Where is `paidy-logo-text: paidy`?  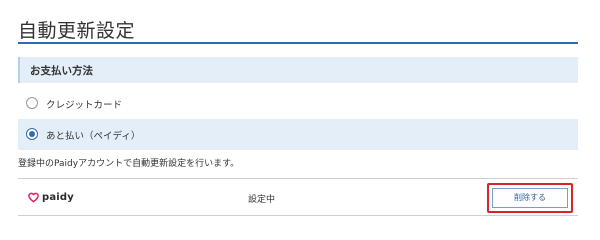
paidy-logo-text: paidy is located at coordinates (58, 197).